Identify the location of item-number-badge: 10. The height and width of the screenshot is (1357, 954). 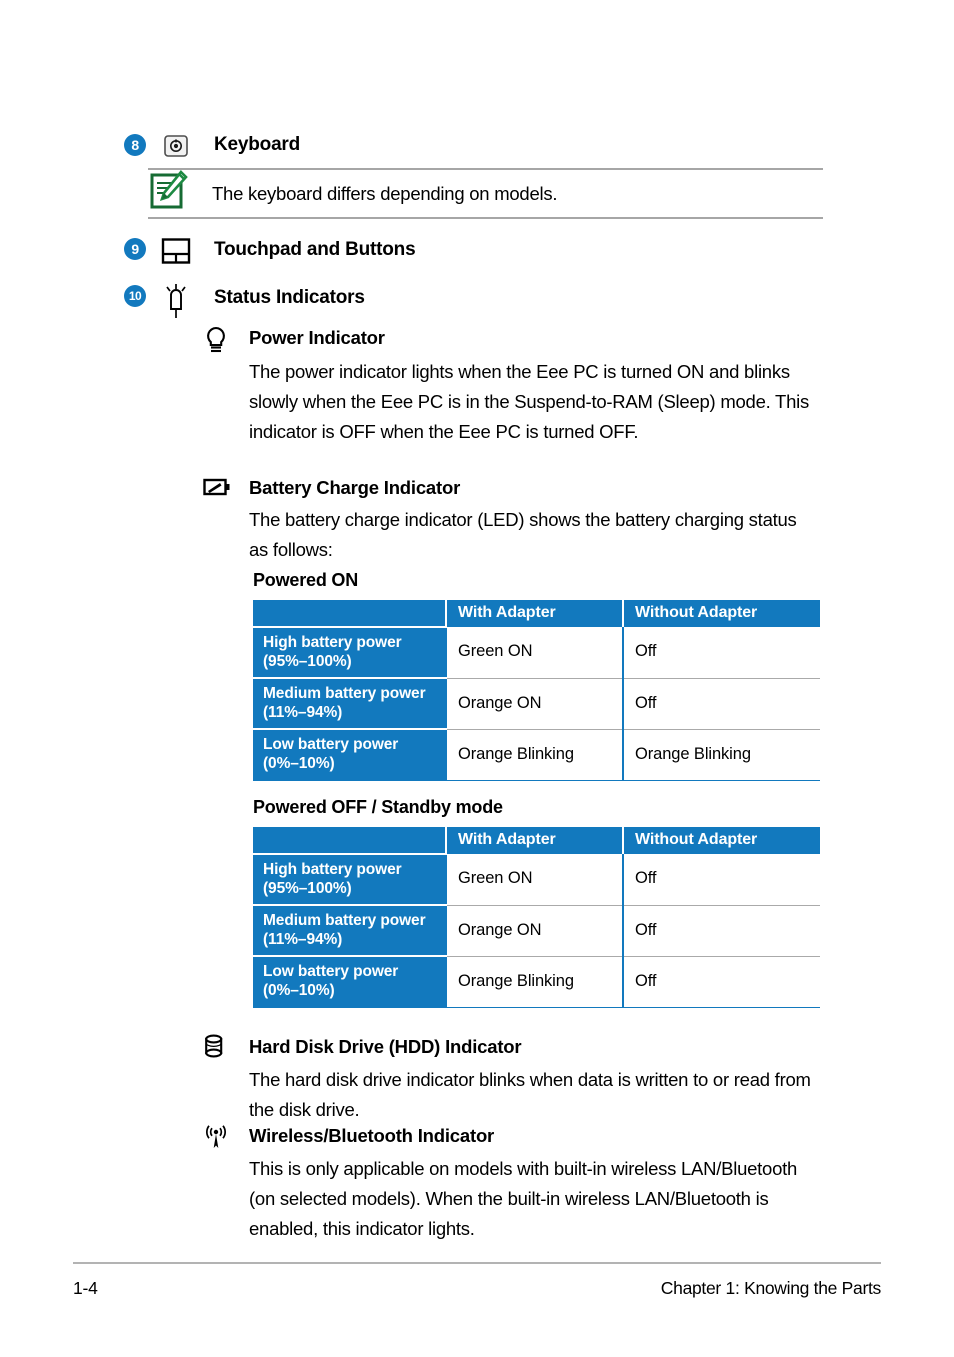
(135, 296).